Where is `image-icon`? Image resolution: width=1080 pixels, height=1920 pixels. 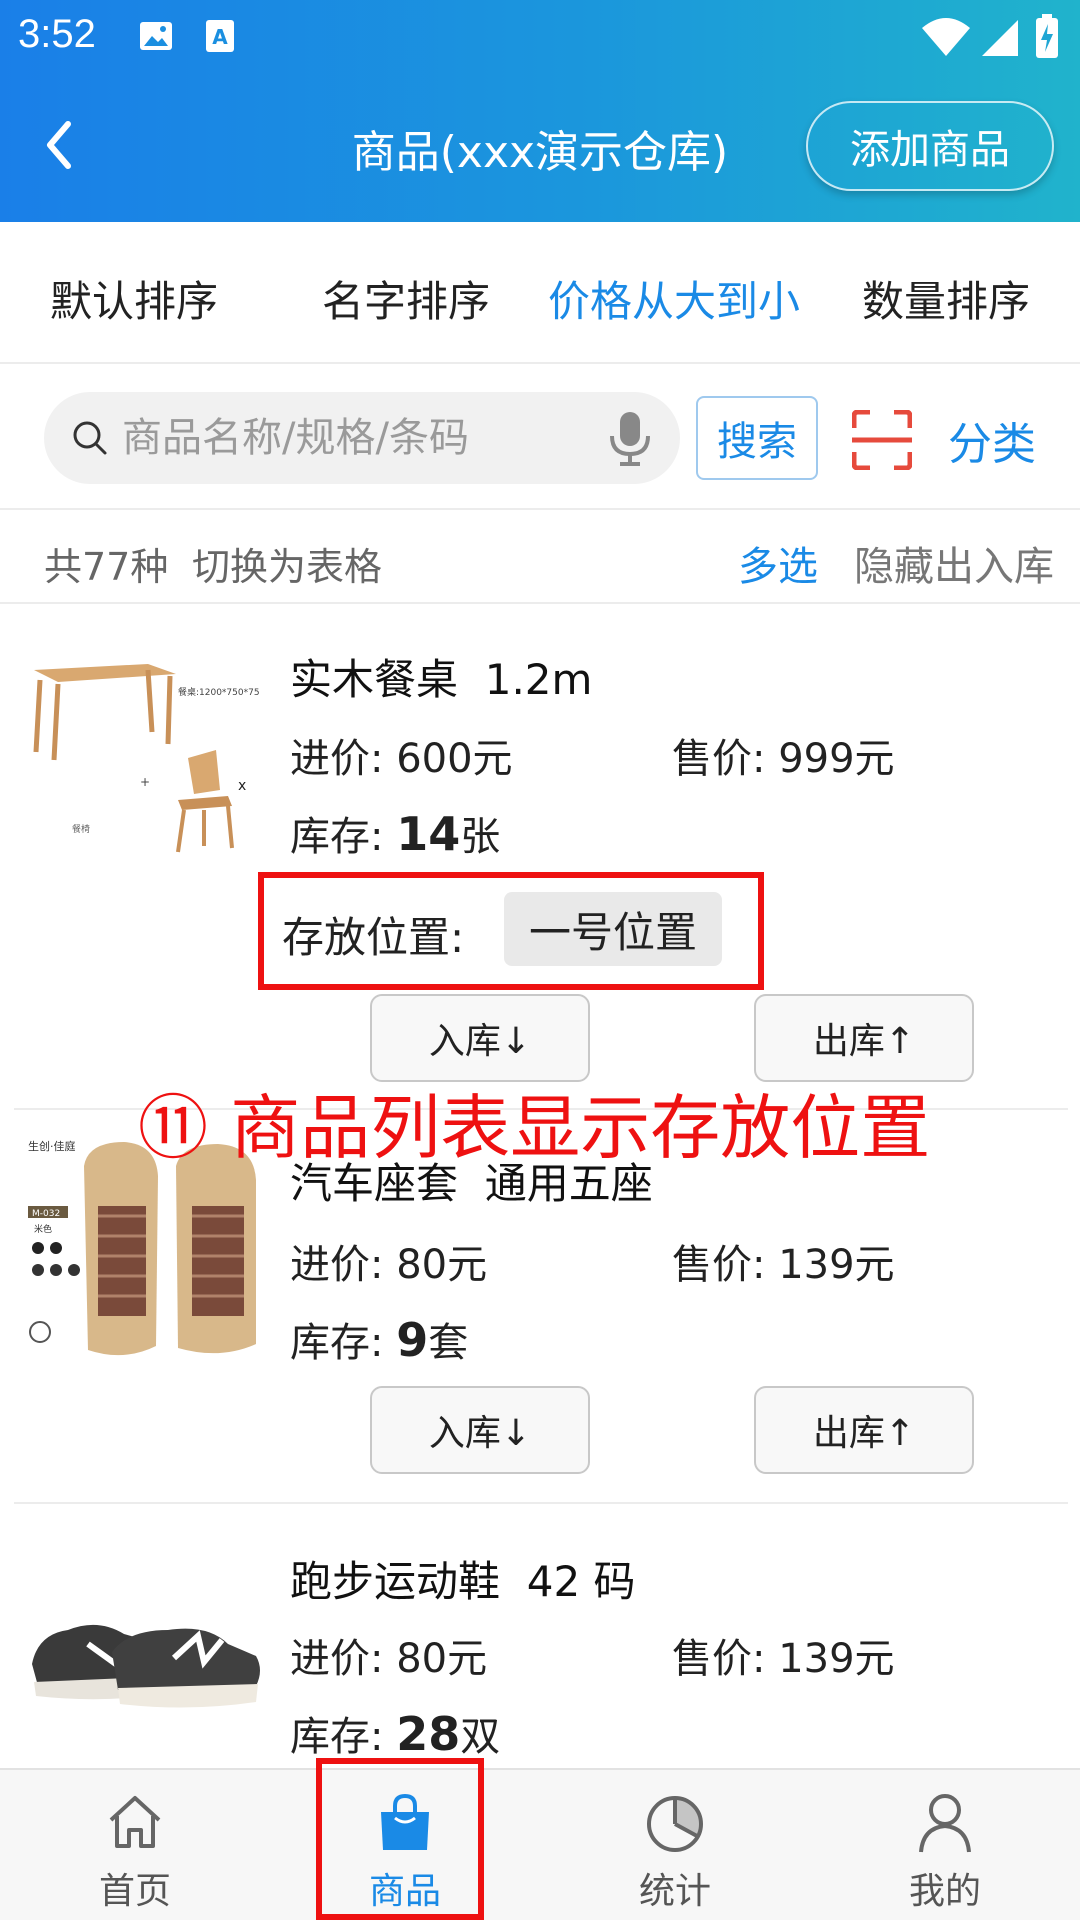
image-icon is located at coordinates (156, 36).